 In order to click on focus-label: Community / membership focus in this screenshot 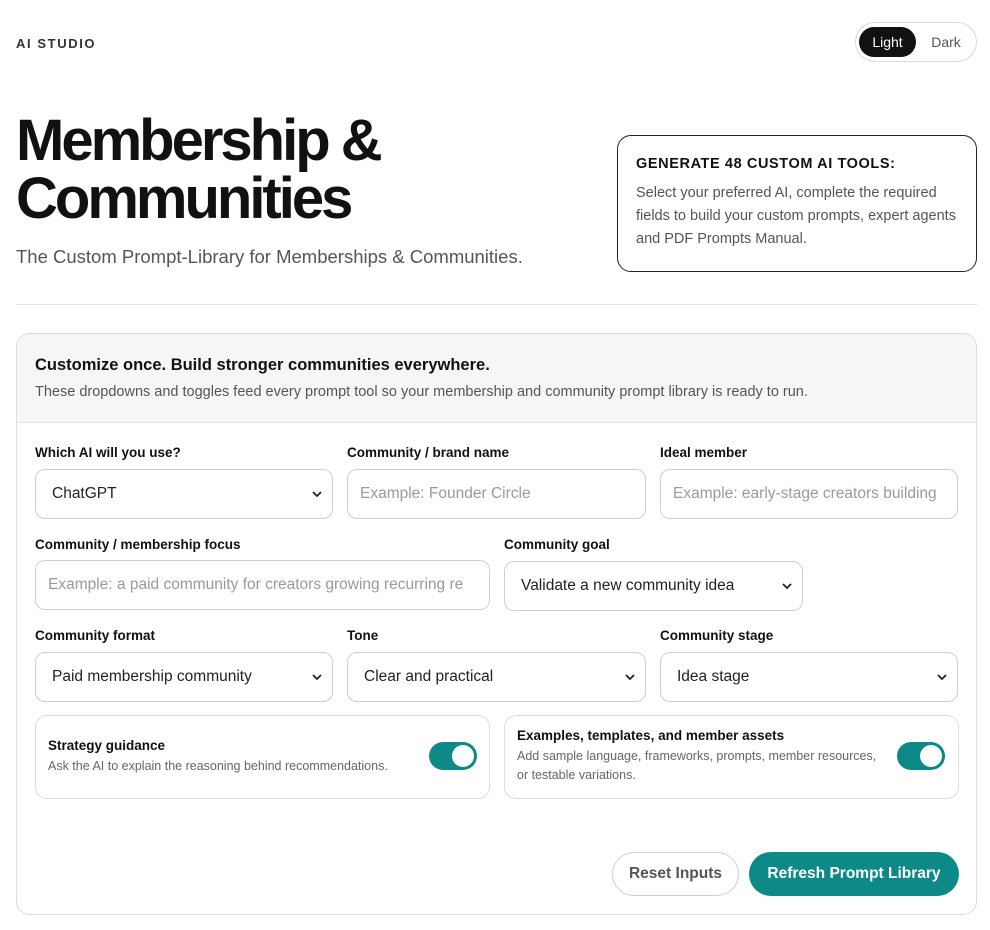, I will do `click(138, 544)`.